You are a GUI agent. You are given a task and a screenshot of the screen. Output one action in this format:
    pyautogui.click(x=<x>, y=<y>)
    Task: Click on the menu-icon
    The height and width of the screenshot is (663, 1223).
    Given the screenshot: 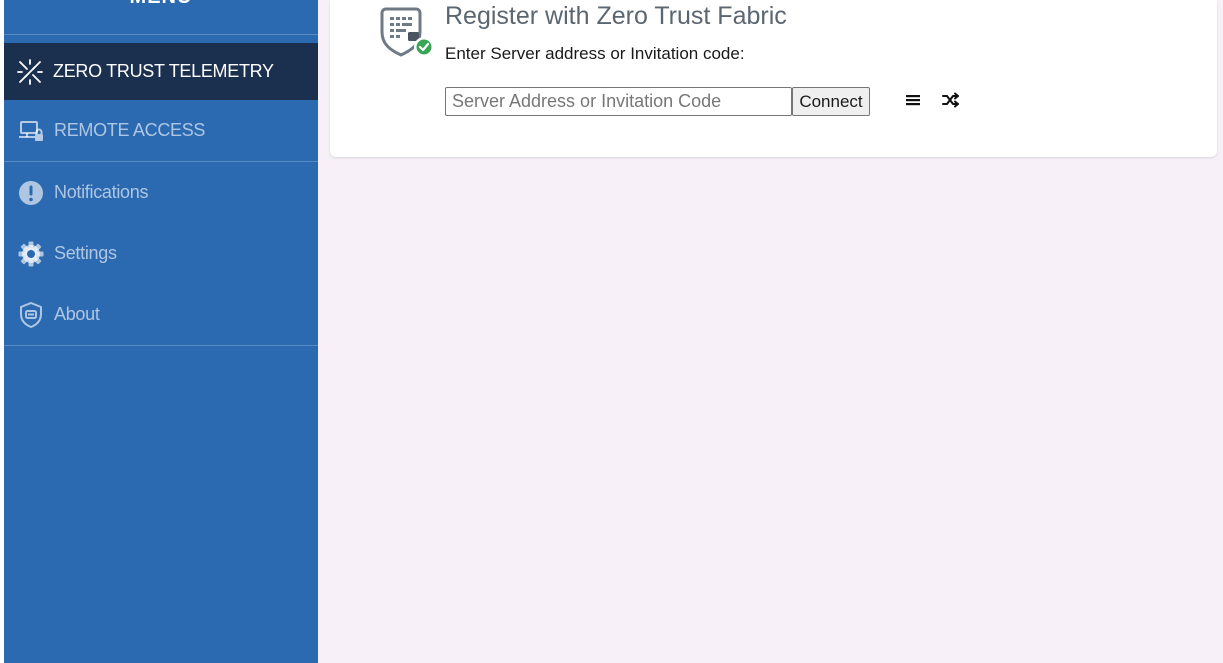 What is the action you would take?
    pyautogui.click(x=913, y=100)
    